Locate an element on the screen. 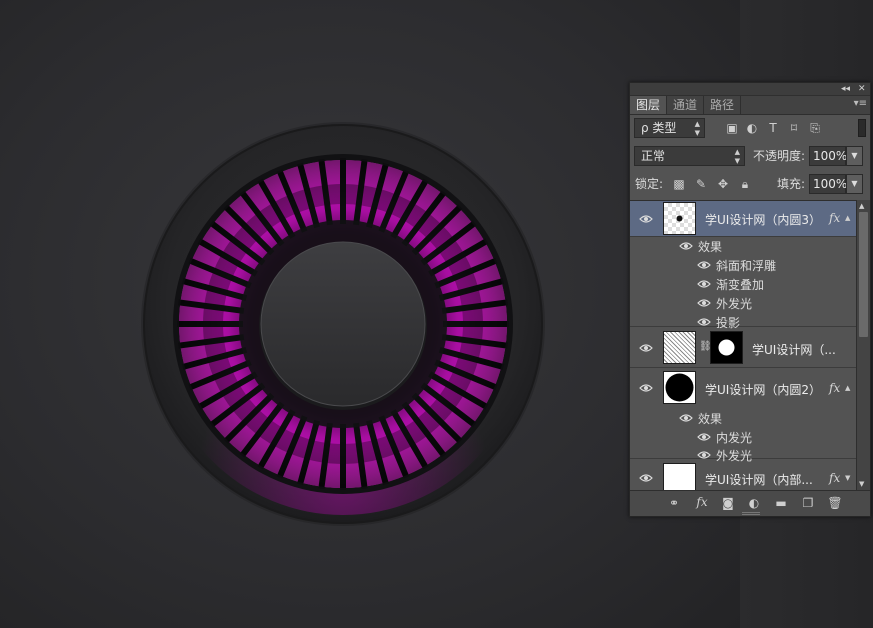 The width and height of the screenshot is (873, 628). opacity-input: 100% is located at coordinates (828, 156).